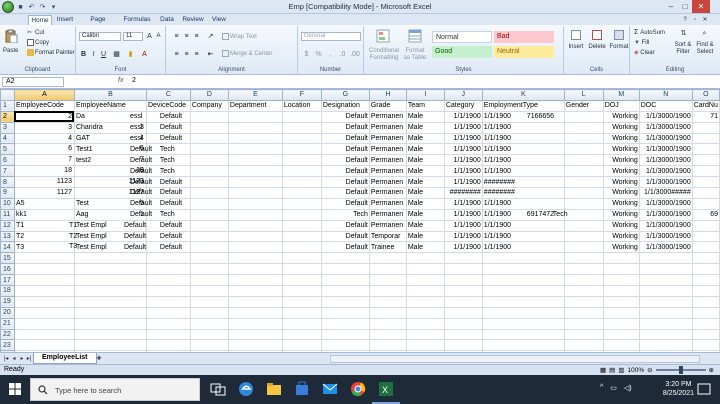 This screenshot has height=404, width=720. I want to click on horizontal-scrollbar, so click(515, 359).